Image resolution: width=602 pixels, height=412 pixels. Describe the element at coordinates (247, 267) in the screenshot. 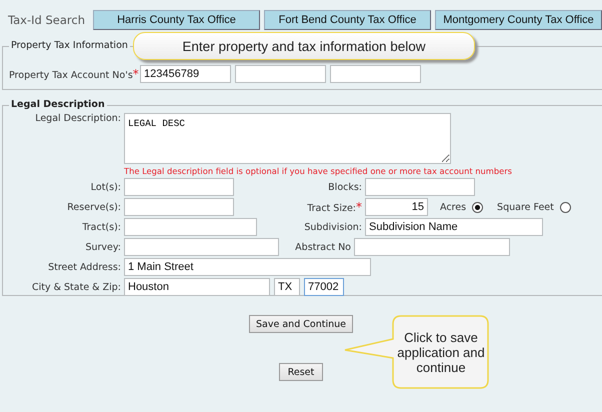

I see `street-address-field: 1 Main Street` at that location.